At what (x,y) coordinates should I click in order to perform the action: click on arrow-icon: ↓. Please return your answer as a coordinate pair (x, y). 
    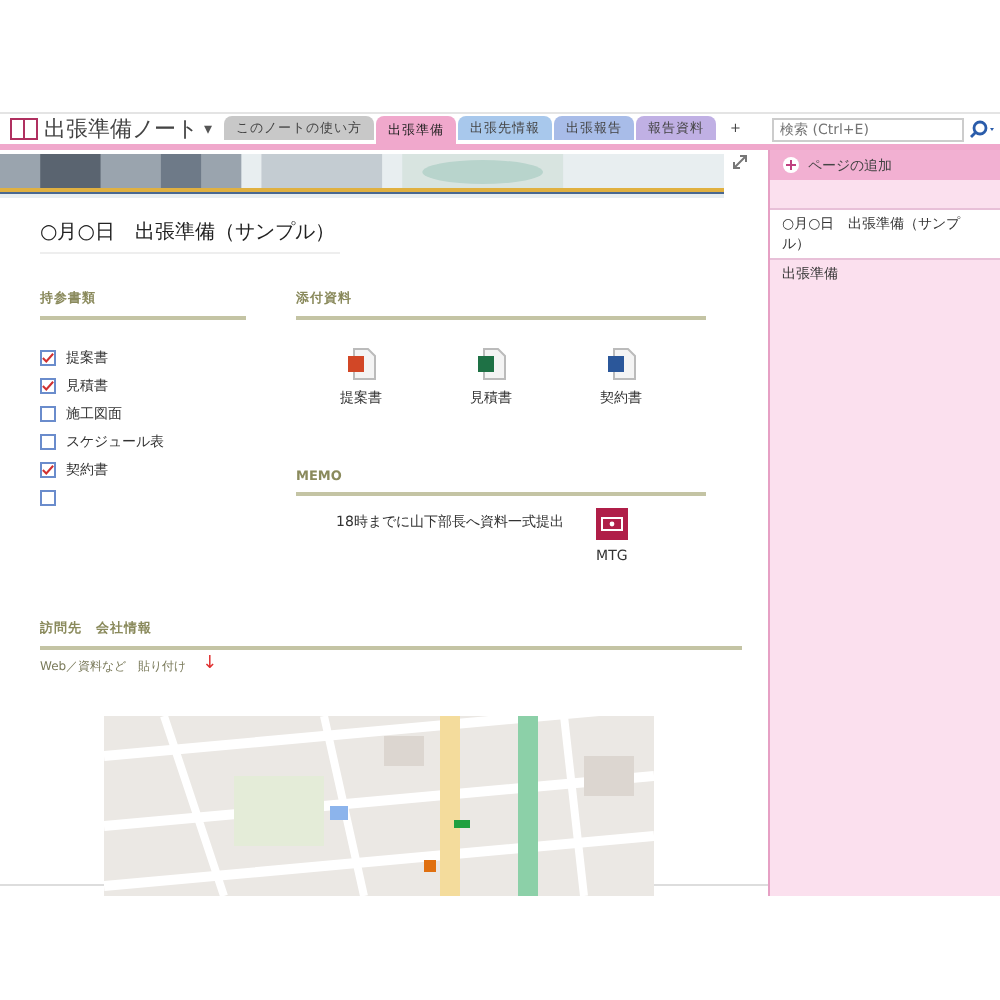
    Looking at the image, I should click on (210, 667).